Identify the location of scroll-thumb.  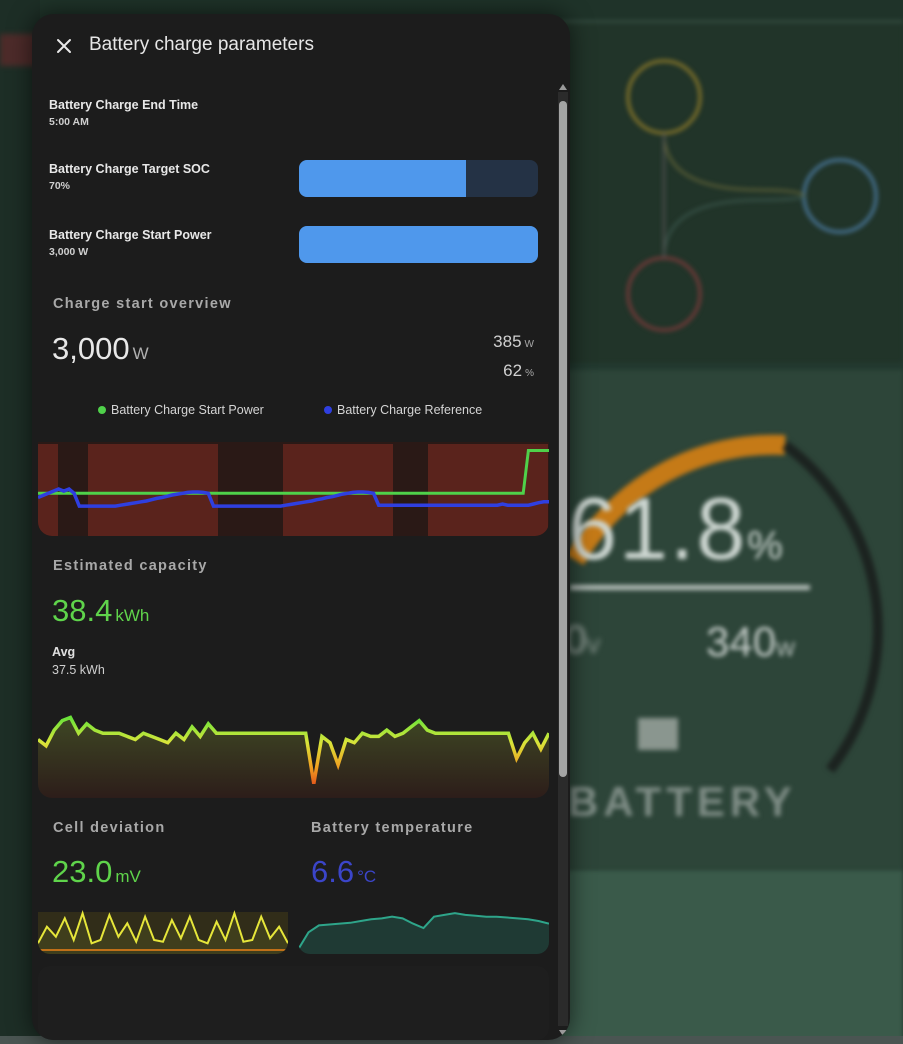
(563, 439).